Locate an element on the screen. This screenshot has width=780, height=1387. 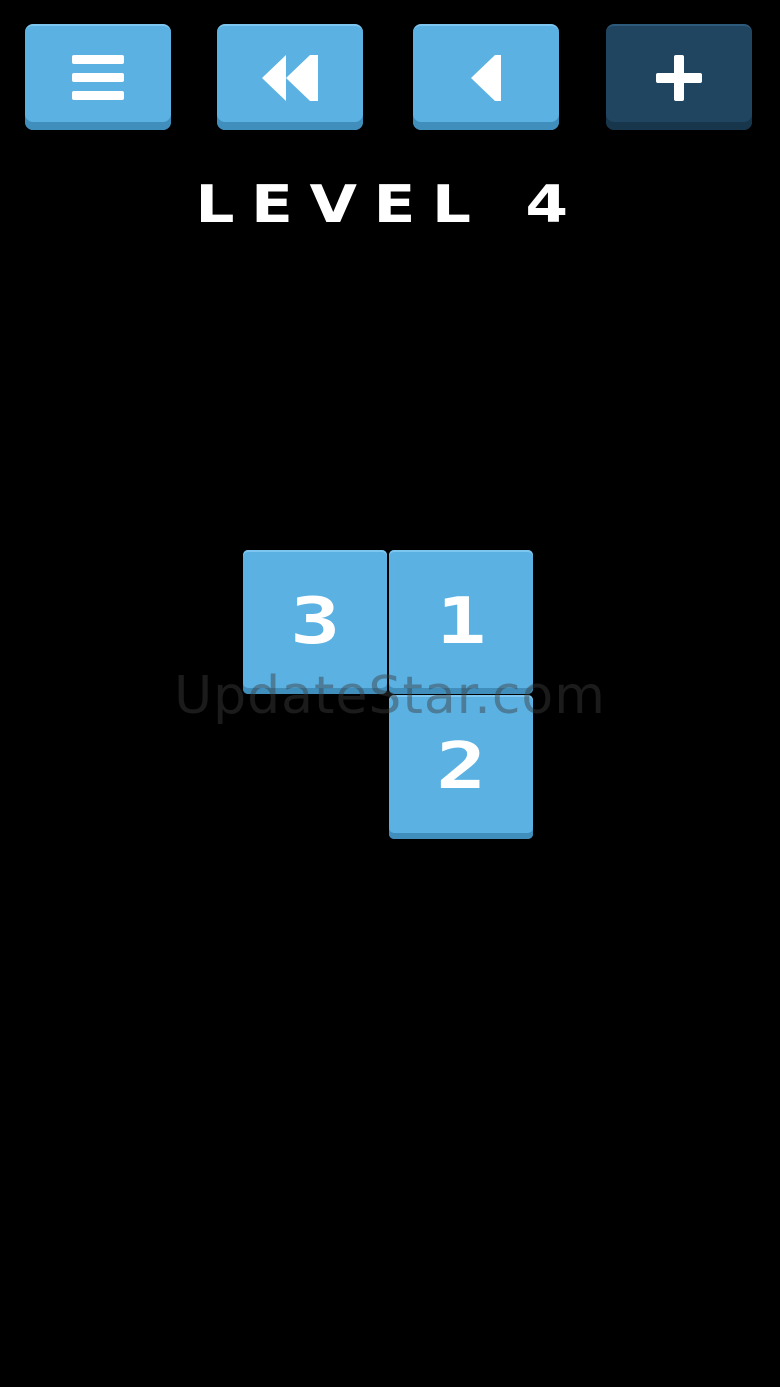
level-title: LEVEL 4 is located at coordinates (390, 205).